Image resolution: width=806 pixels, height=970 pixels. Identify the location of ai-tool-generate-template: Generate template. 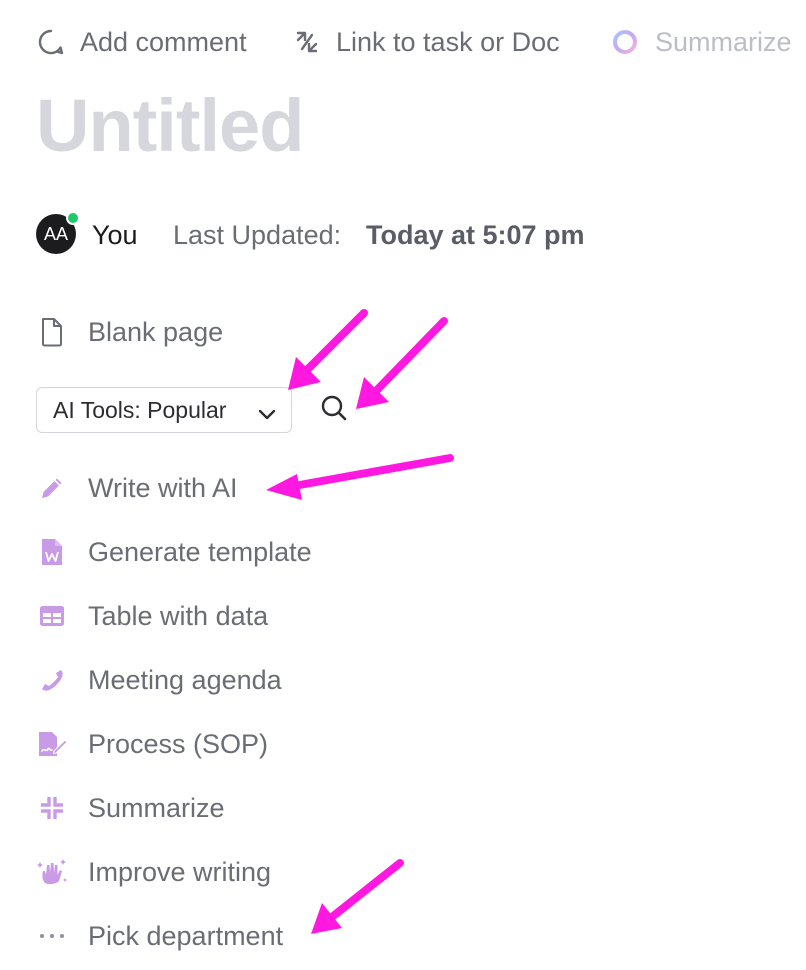
(174, 552).